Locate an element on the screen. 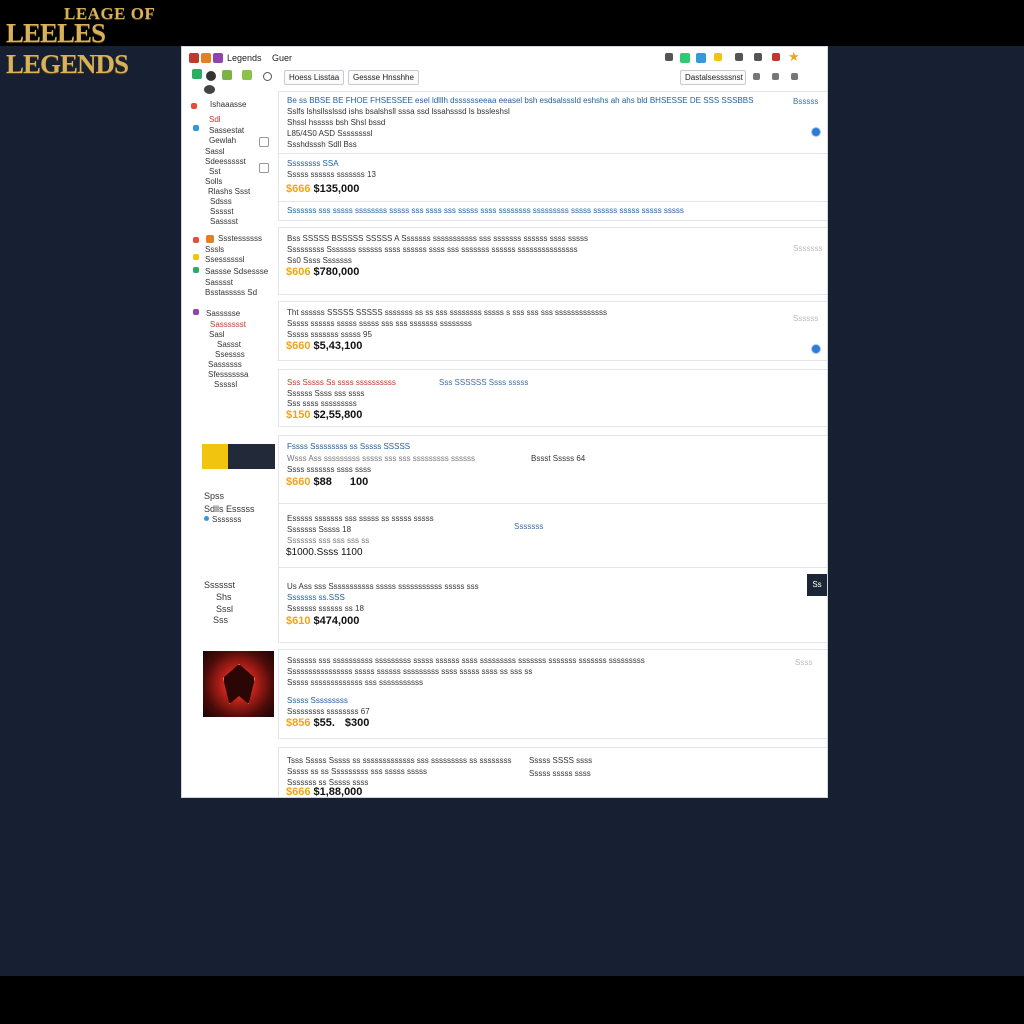 The image size is (1024, 1024). sidebar-item: Ssessss is located at coordinates (230, 354).